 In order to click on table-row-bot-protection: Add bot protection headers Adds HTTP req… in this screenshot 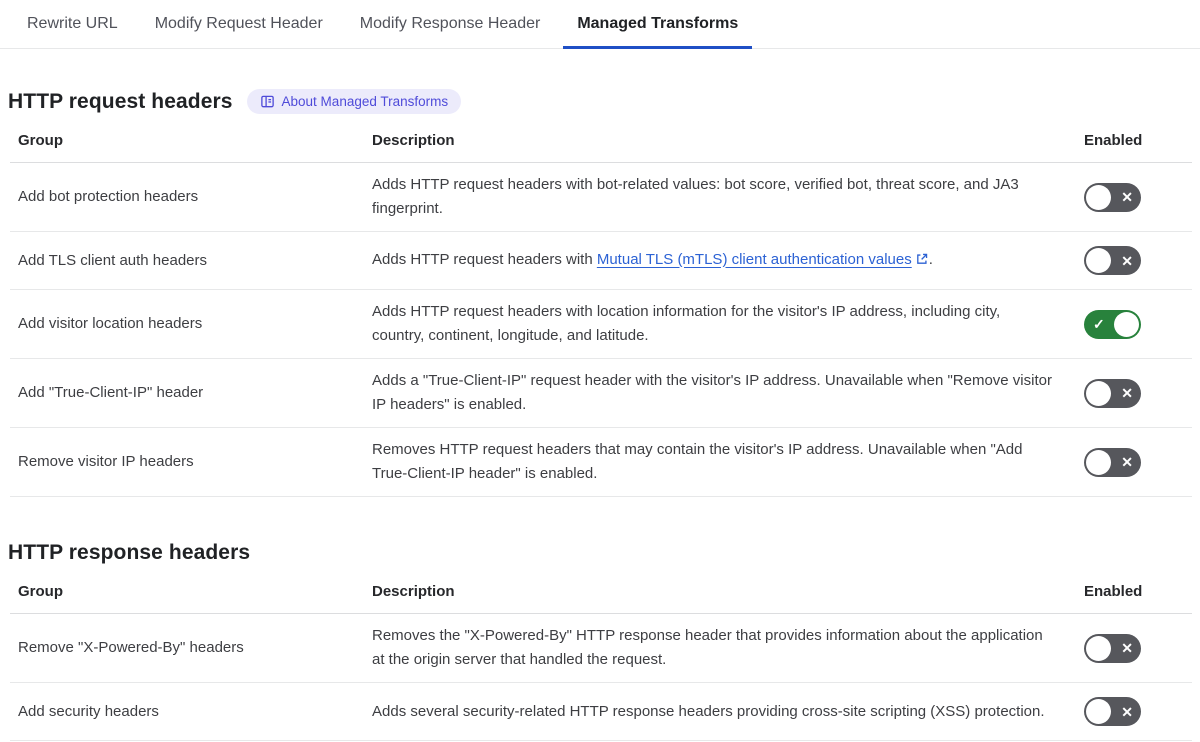, I will do `click(601, 197)`.